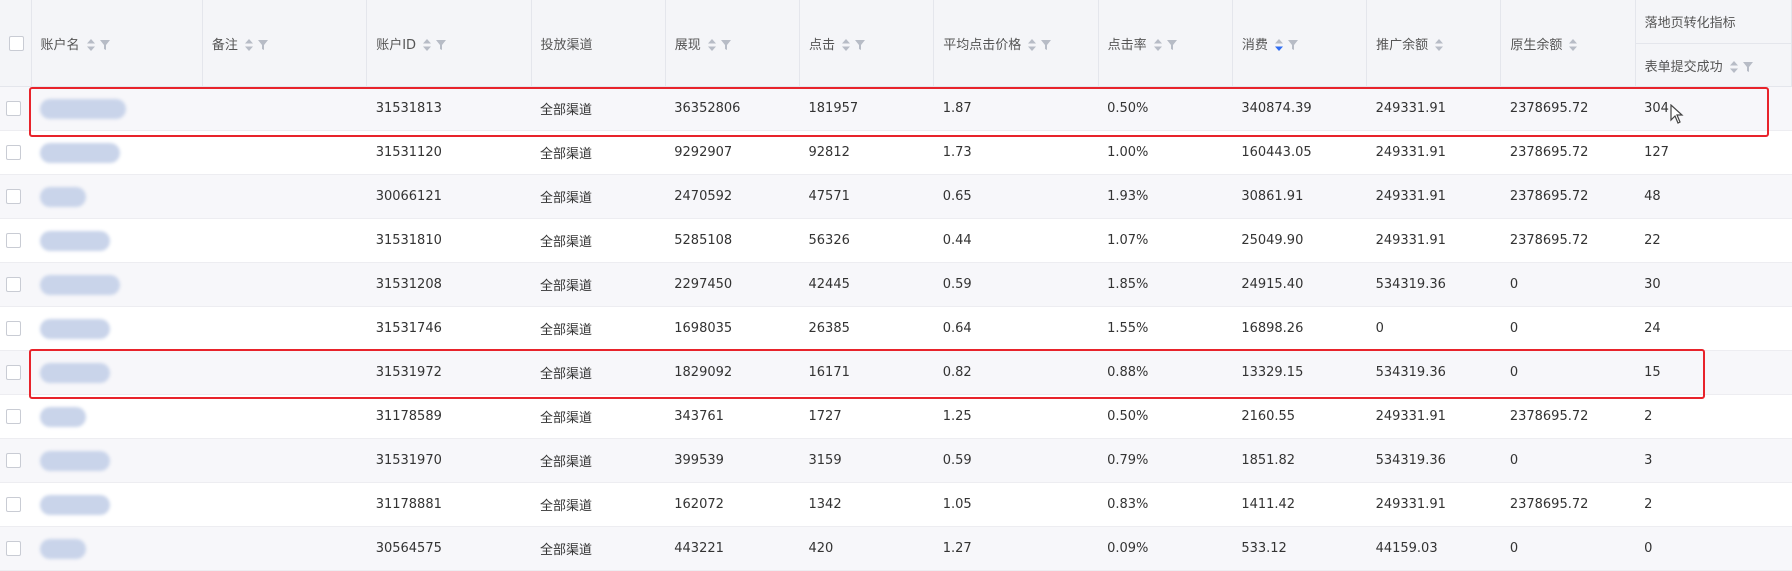  Describe the element at coordinates (1300, 43) in the screenshot. I see `col-header-cost: 消费` at that location.